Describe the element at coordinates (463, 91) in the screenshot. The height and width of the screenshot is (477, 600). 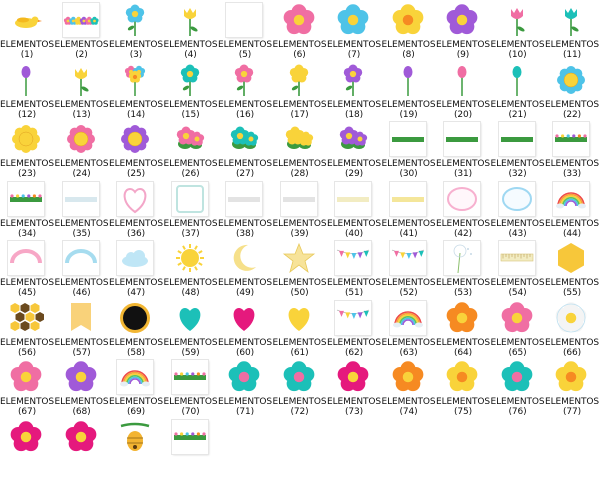
I see `file-item: ELEMENTOS (20)` at that location.